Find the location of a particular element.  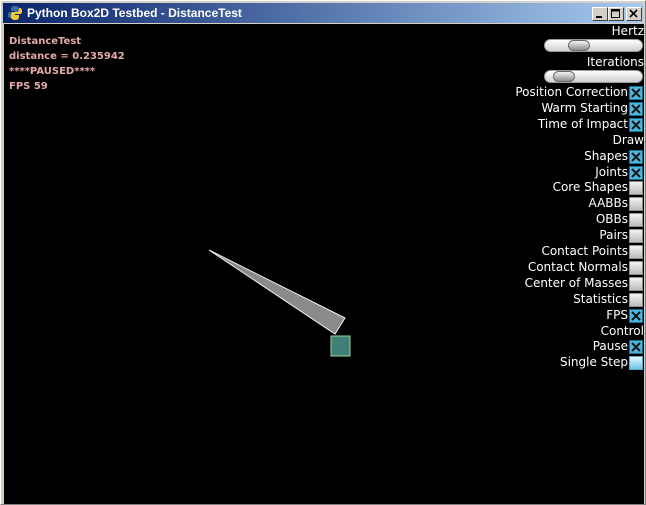

minimize-button is located at coordinates (600, 14).